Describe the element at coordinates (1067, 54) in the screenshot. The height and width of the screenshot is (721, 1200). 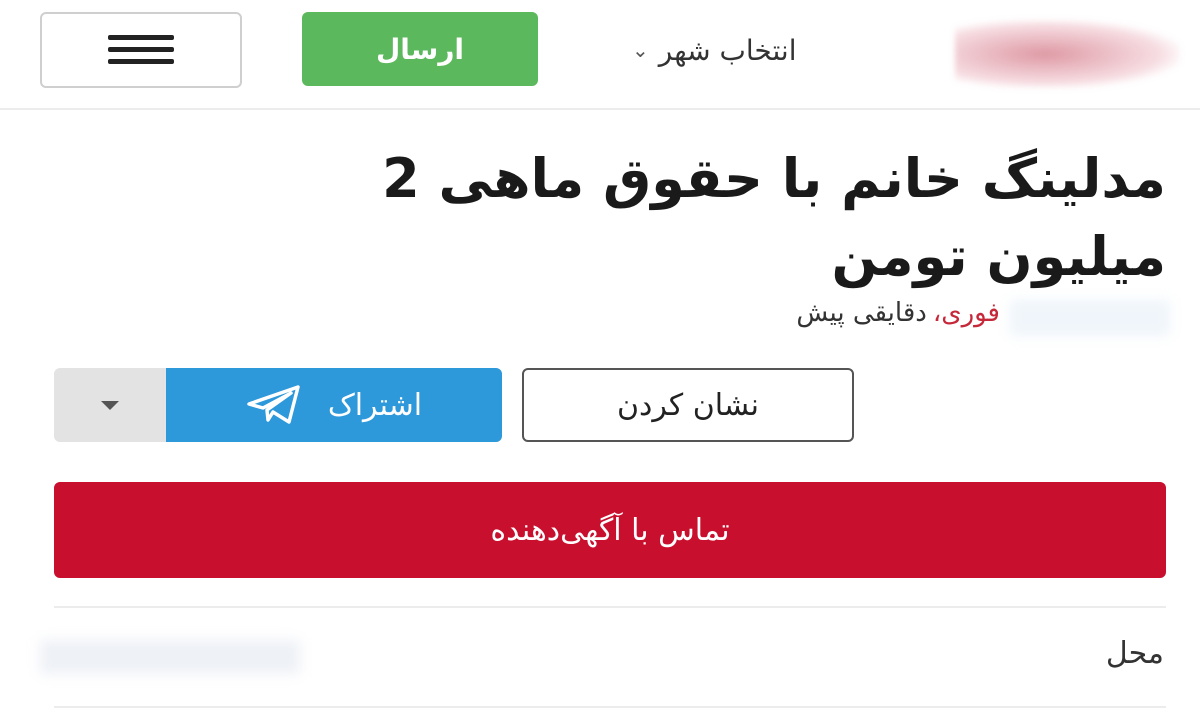
I see `site-logo` at that location.